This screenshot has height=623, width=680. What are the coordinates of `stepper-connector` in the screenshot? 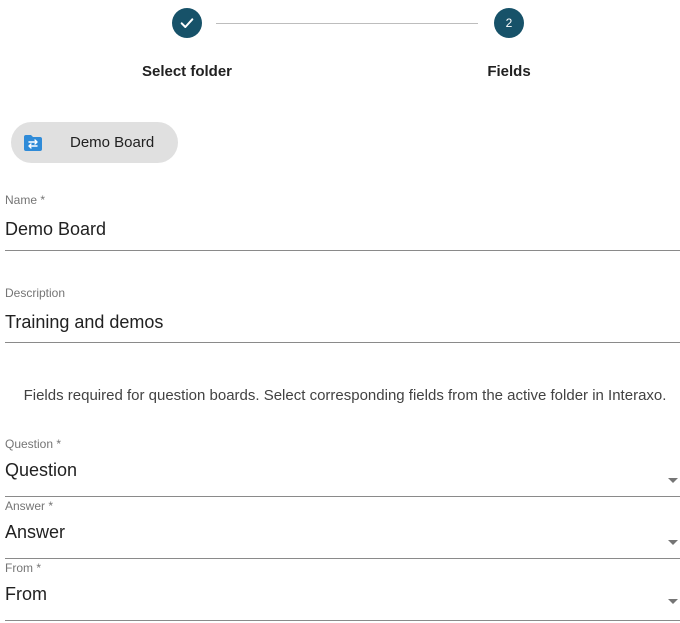 It's located at (347, 23).